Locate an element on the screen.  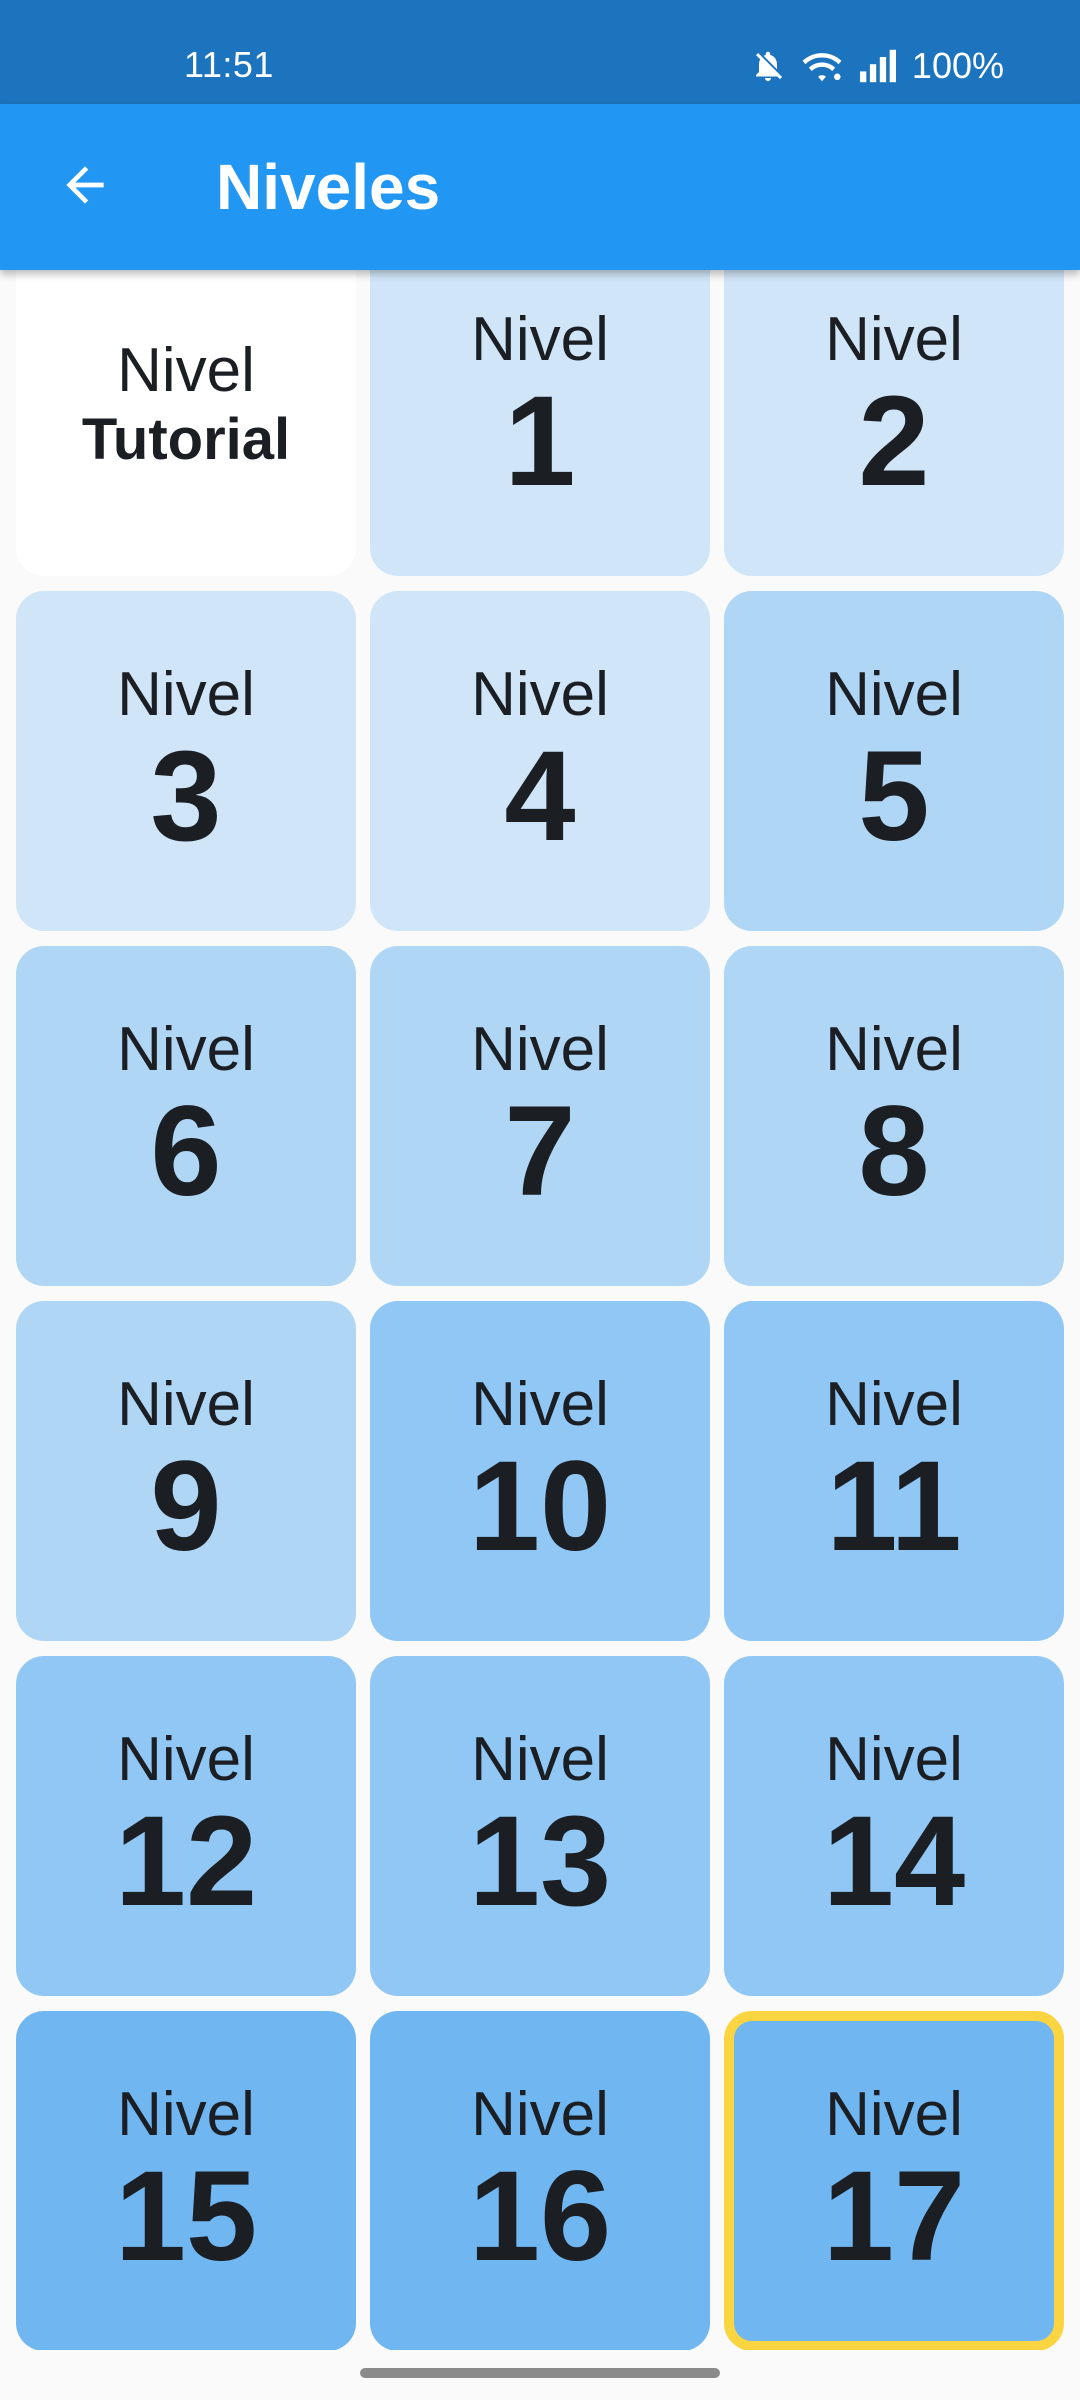
level-tile: Nivel 3 is located at coordinates (186, 761).